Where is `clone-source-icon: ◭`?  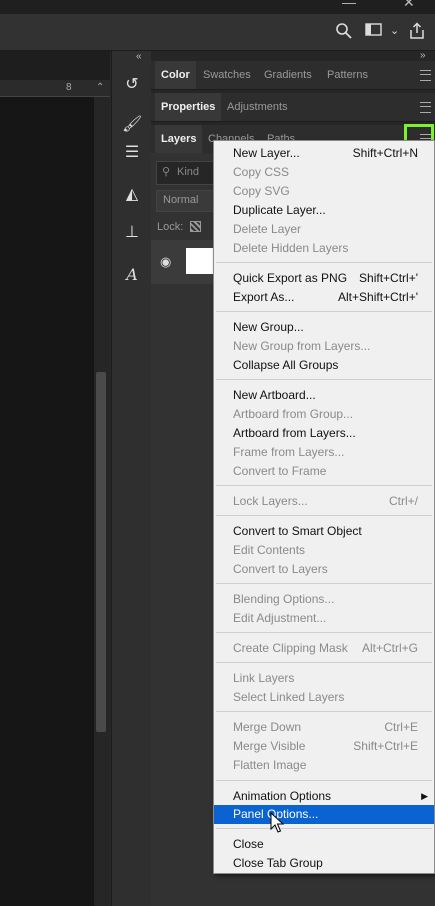
clone-source-icon: ◭ is located at coordinates (132, 195).